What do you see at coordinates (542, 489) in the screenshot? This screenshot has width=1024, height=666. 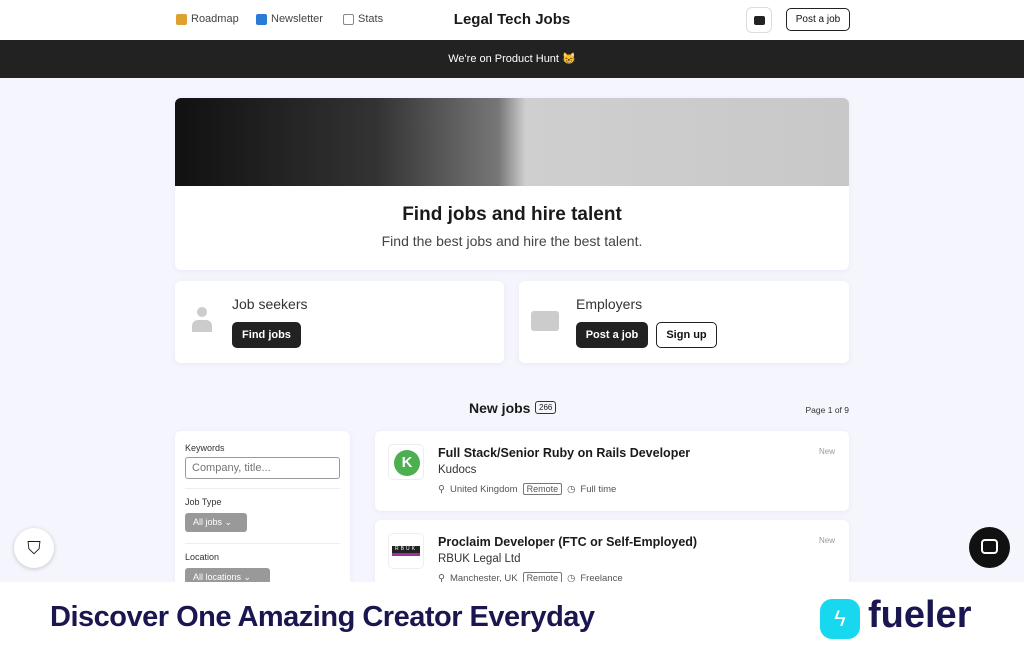 I see `remote-tag: Remote` at bounding box center [542, 489].